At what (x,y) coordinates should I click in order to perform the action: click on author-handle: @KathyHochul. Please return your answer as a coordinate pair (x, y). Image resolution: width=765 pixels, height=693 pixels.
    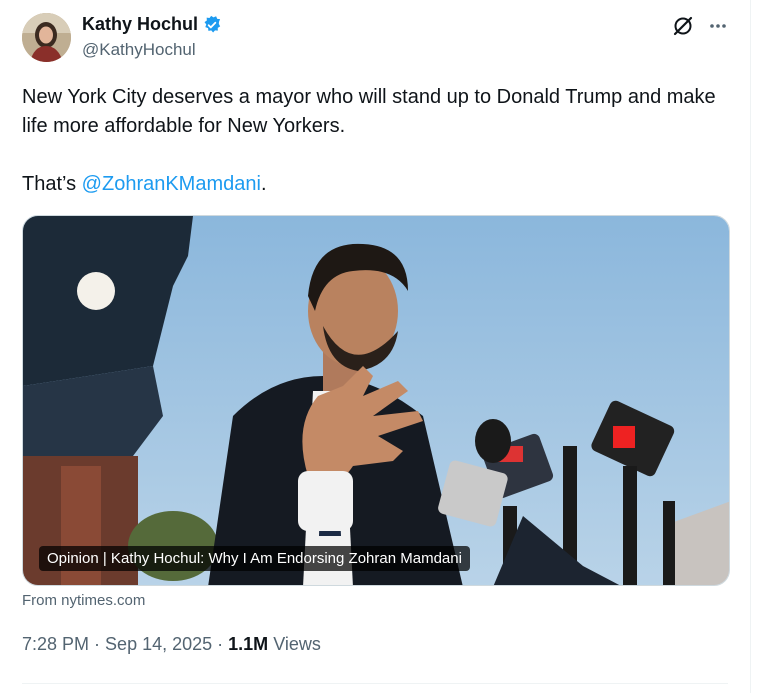
    Looking at the image, I should click on (139, 50).